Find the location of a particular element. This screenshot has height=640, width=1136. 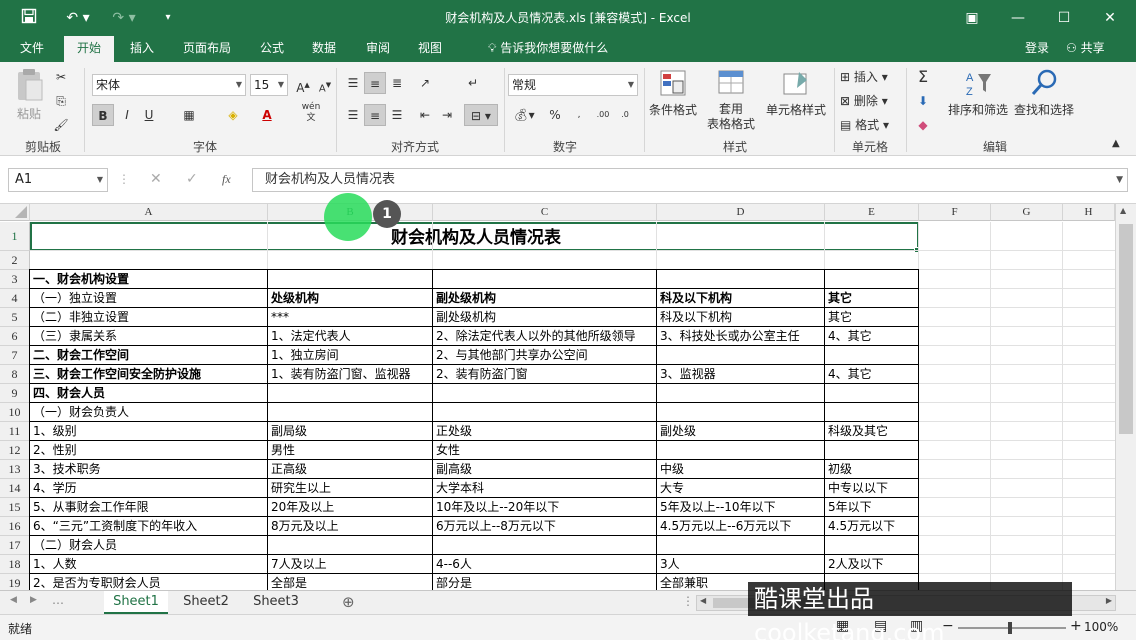

row-header: 9 is located at coordinates (15, 393).